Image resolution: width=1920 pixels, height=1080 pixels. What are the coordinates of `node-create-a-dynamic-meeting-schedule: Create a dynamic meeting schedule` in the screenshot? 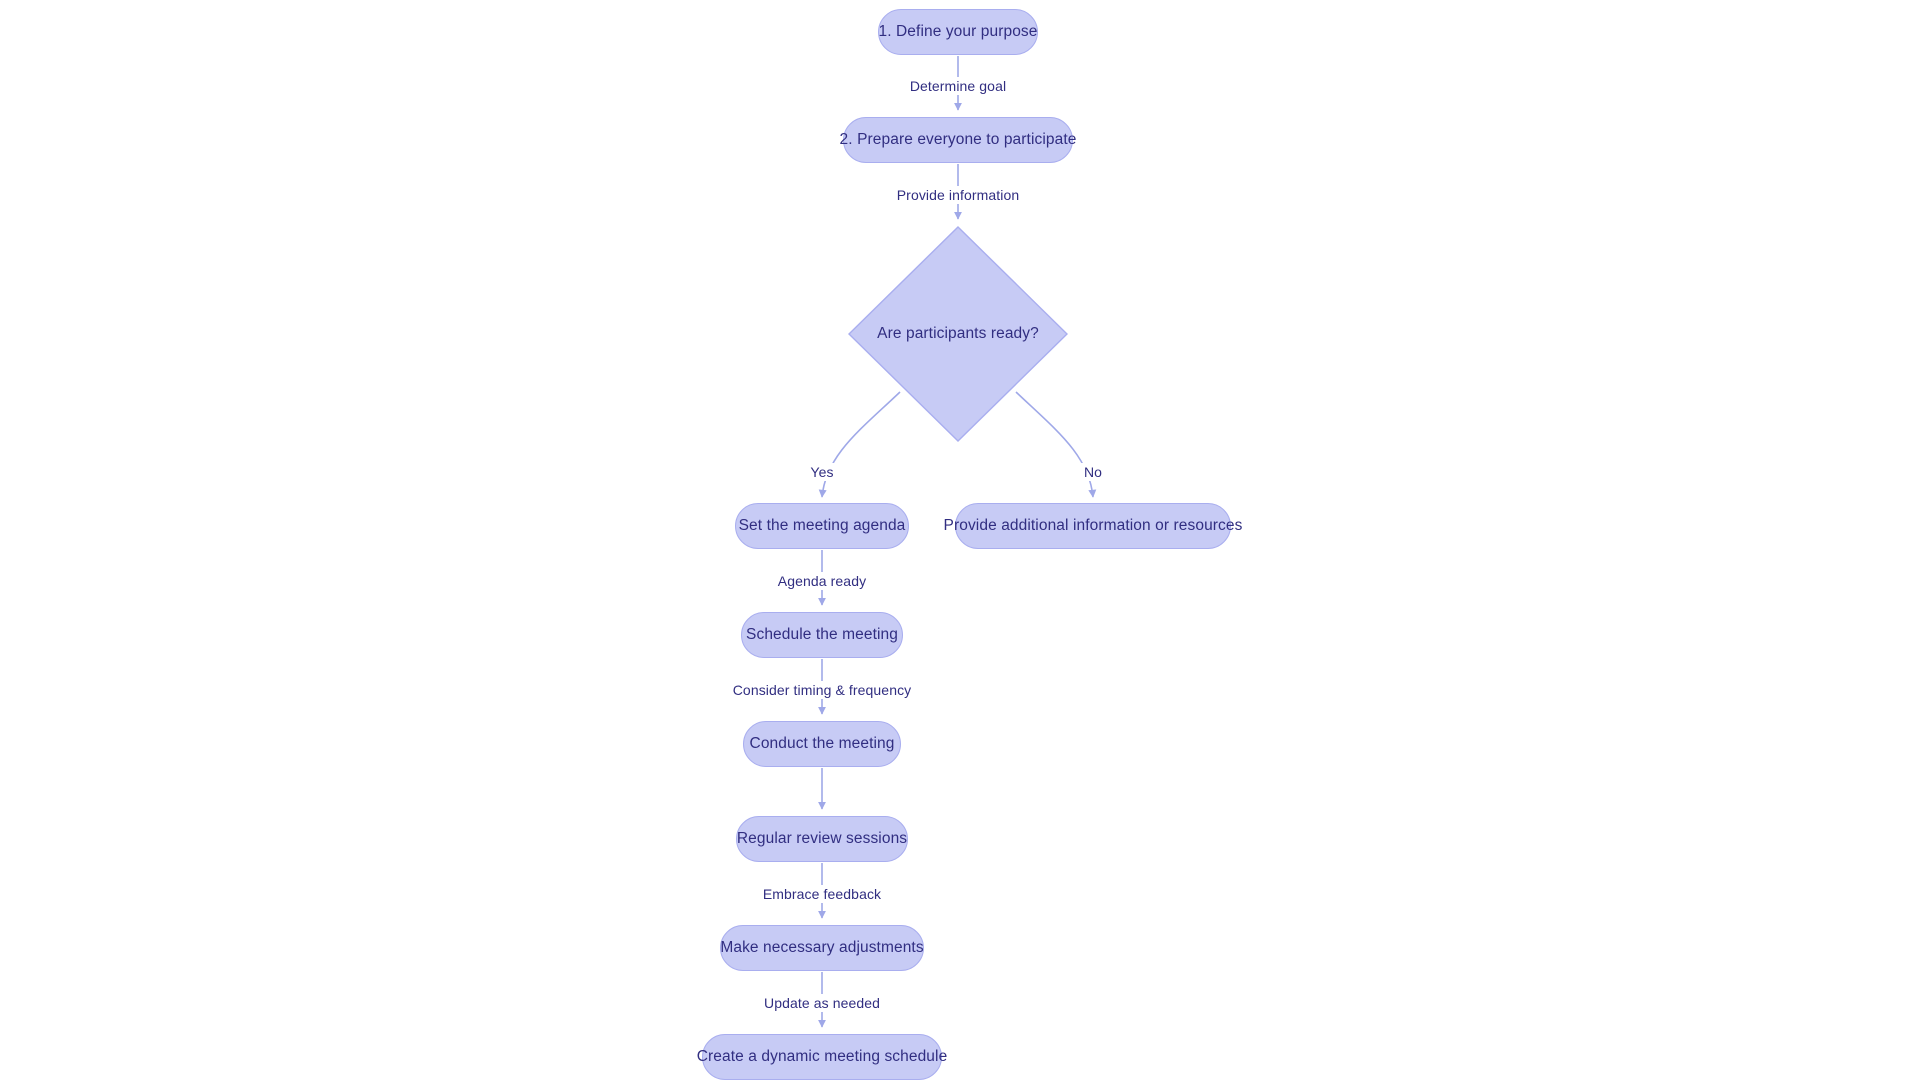 It's located at (822, 1057).